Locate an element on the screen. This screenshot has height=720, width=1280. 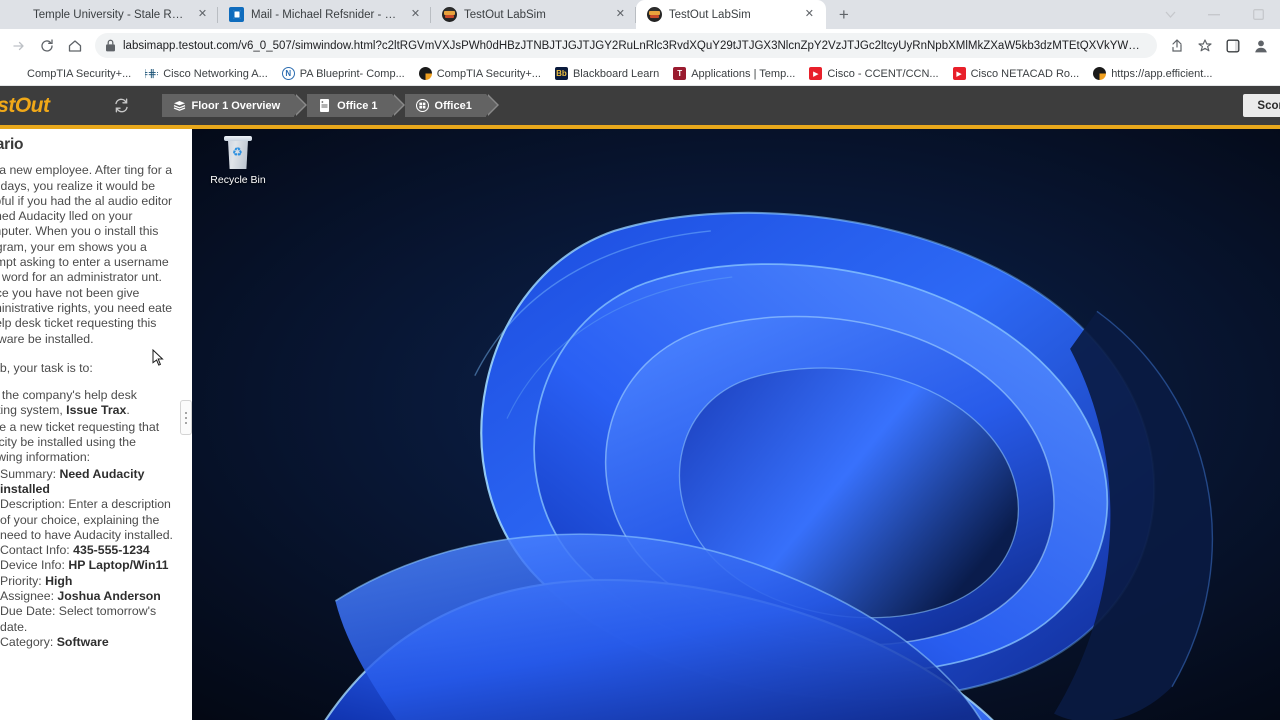
layers-icon is located at coordinates (179, 105).